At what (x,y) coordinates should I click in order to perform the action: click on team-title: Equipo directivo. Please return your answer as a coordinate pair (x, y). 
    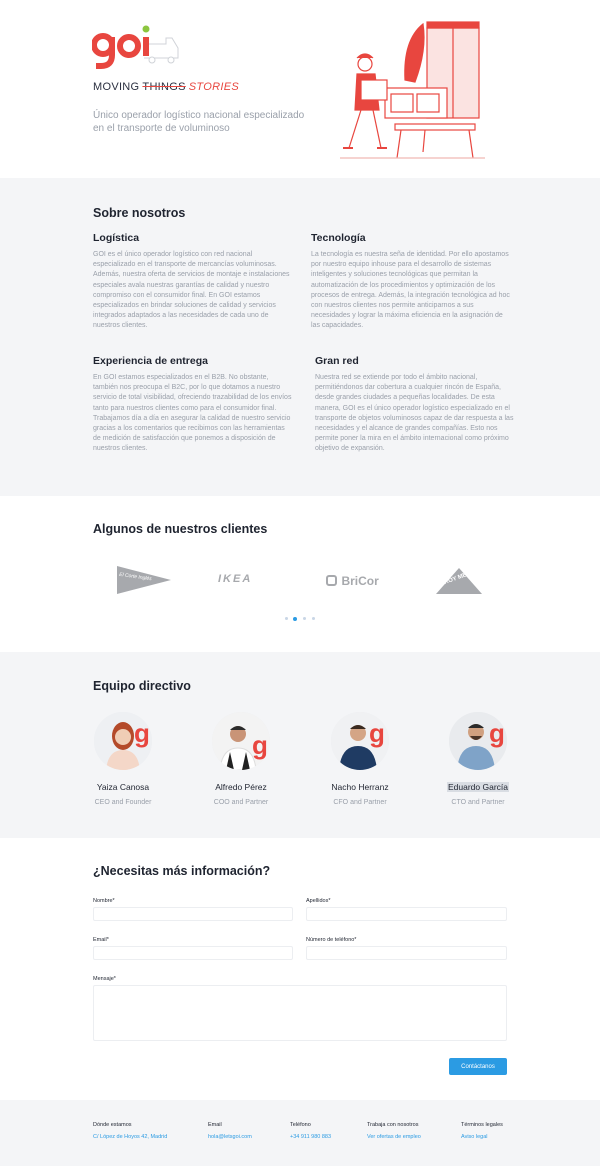
    Looking at the image, I should click on (142, 686).